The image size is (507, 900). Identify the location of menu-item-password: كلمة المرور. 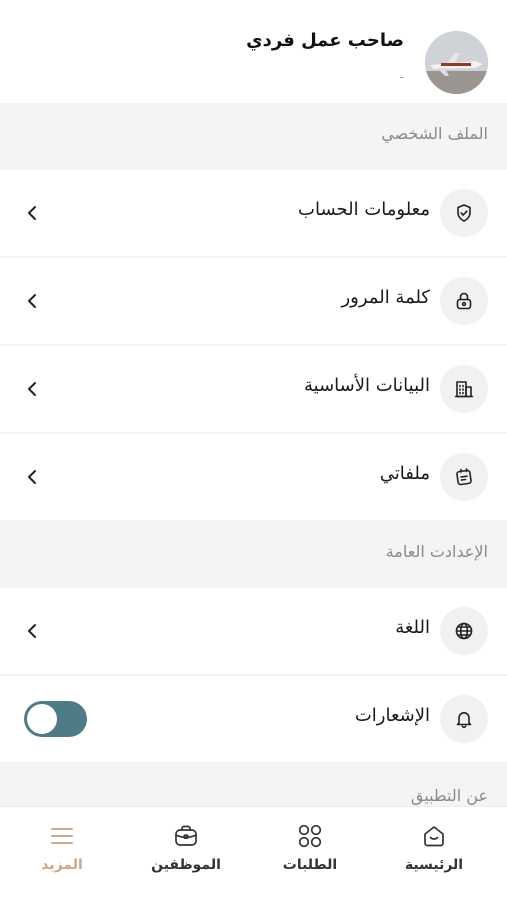
(253, 301).